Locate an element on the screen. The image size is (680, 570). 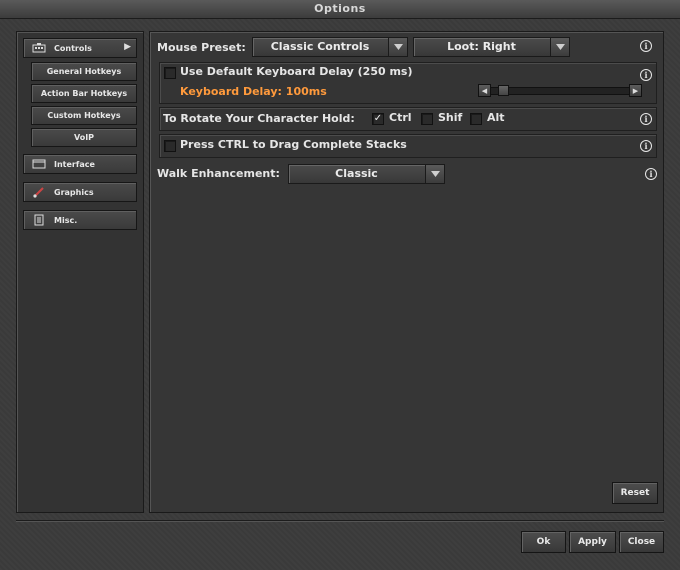
shift-checkbox is located at coordinates (427, 119).